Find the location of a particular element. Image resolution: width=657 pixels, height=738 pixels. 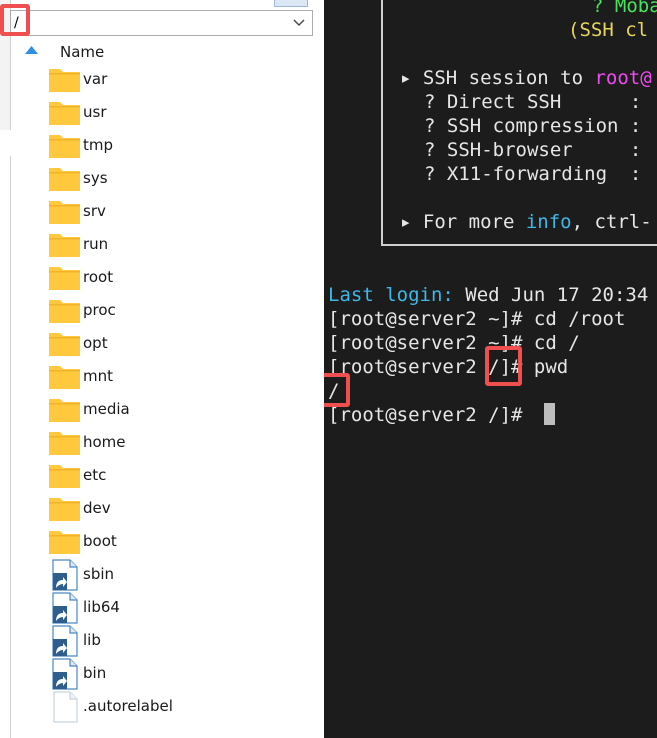

file-name-label: var is located at coordinates (95, 79).